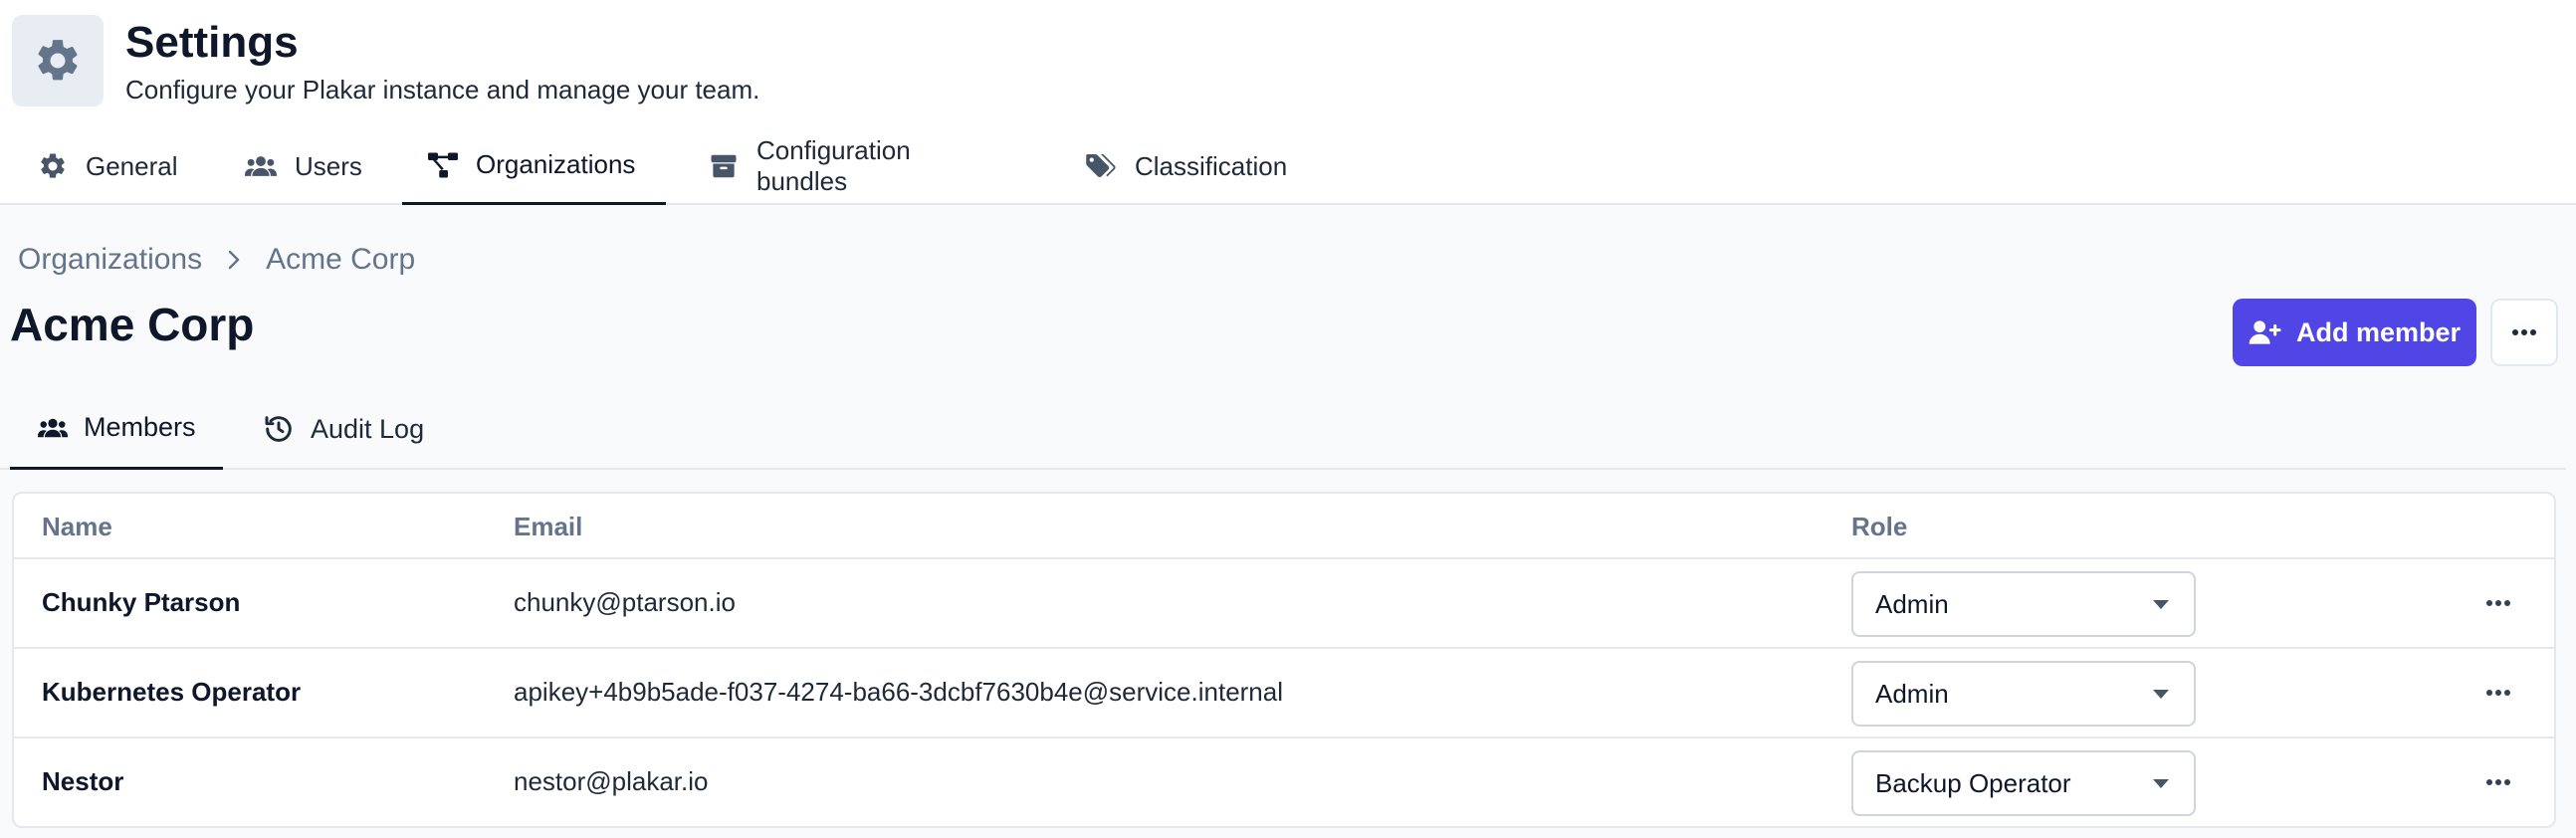 The height and width of the screenshot is (838, 2576). I want to click on column-header-name: Name, so click(77, 527).